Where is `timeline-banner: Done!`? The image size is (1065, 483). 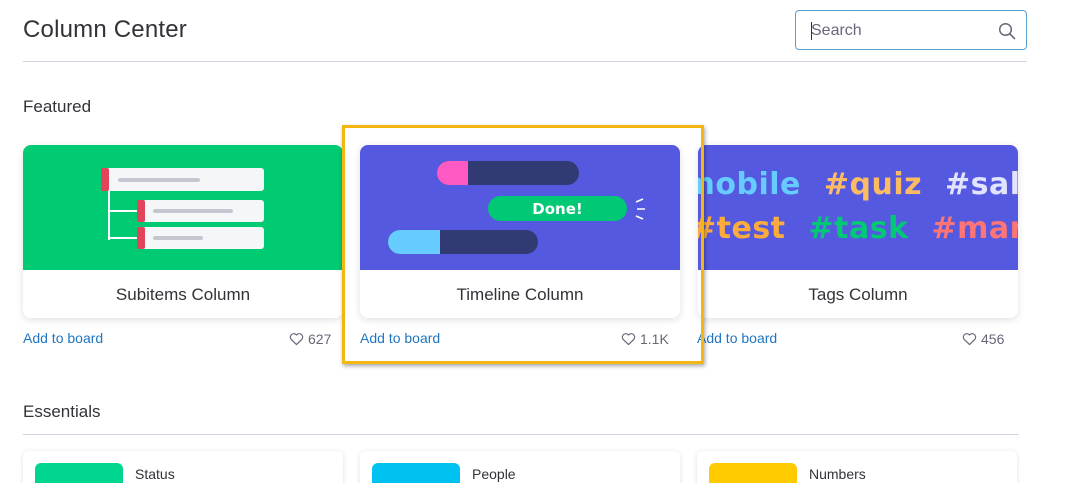 timeline-banner: Done! is located at coordinates (520, 207).